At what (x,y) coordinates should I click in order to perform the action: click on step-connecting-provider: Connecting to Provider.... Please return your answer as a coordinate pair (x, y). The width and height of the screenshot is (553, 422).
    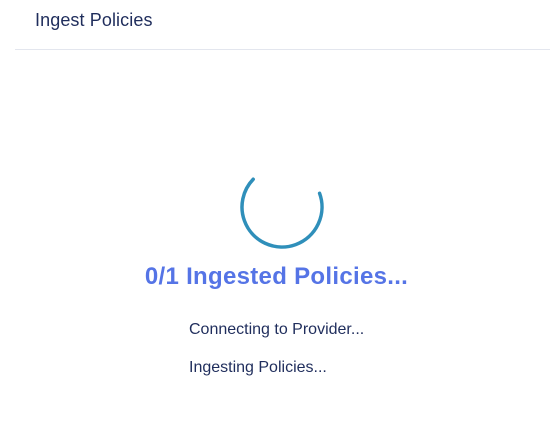
    Looking at the image, I should click on (277, 329).